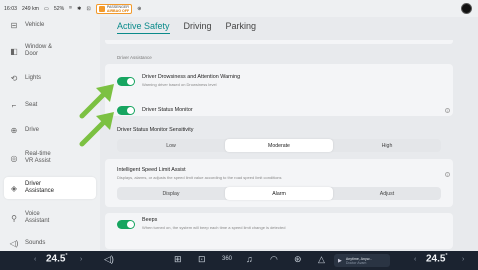 The image size is (478, 270). Describe the element at coordinates (151, 170) in the screenshot. I see `speed-limit-title: Intelligent Speed Limit Assist` at that location.